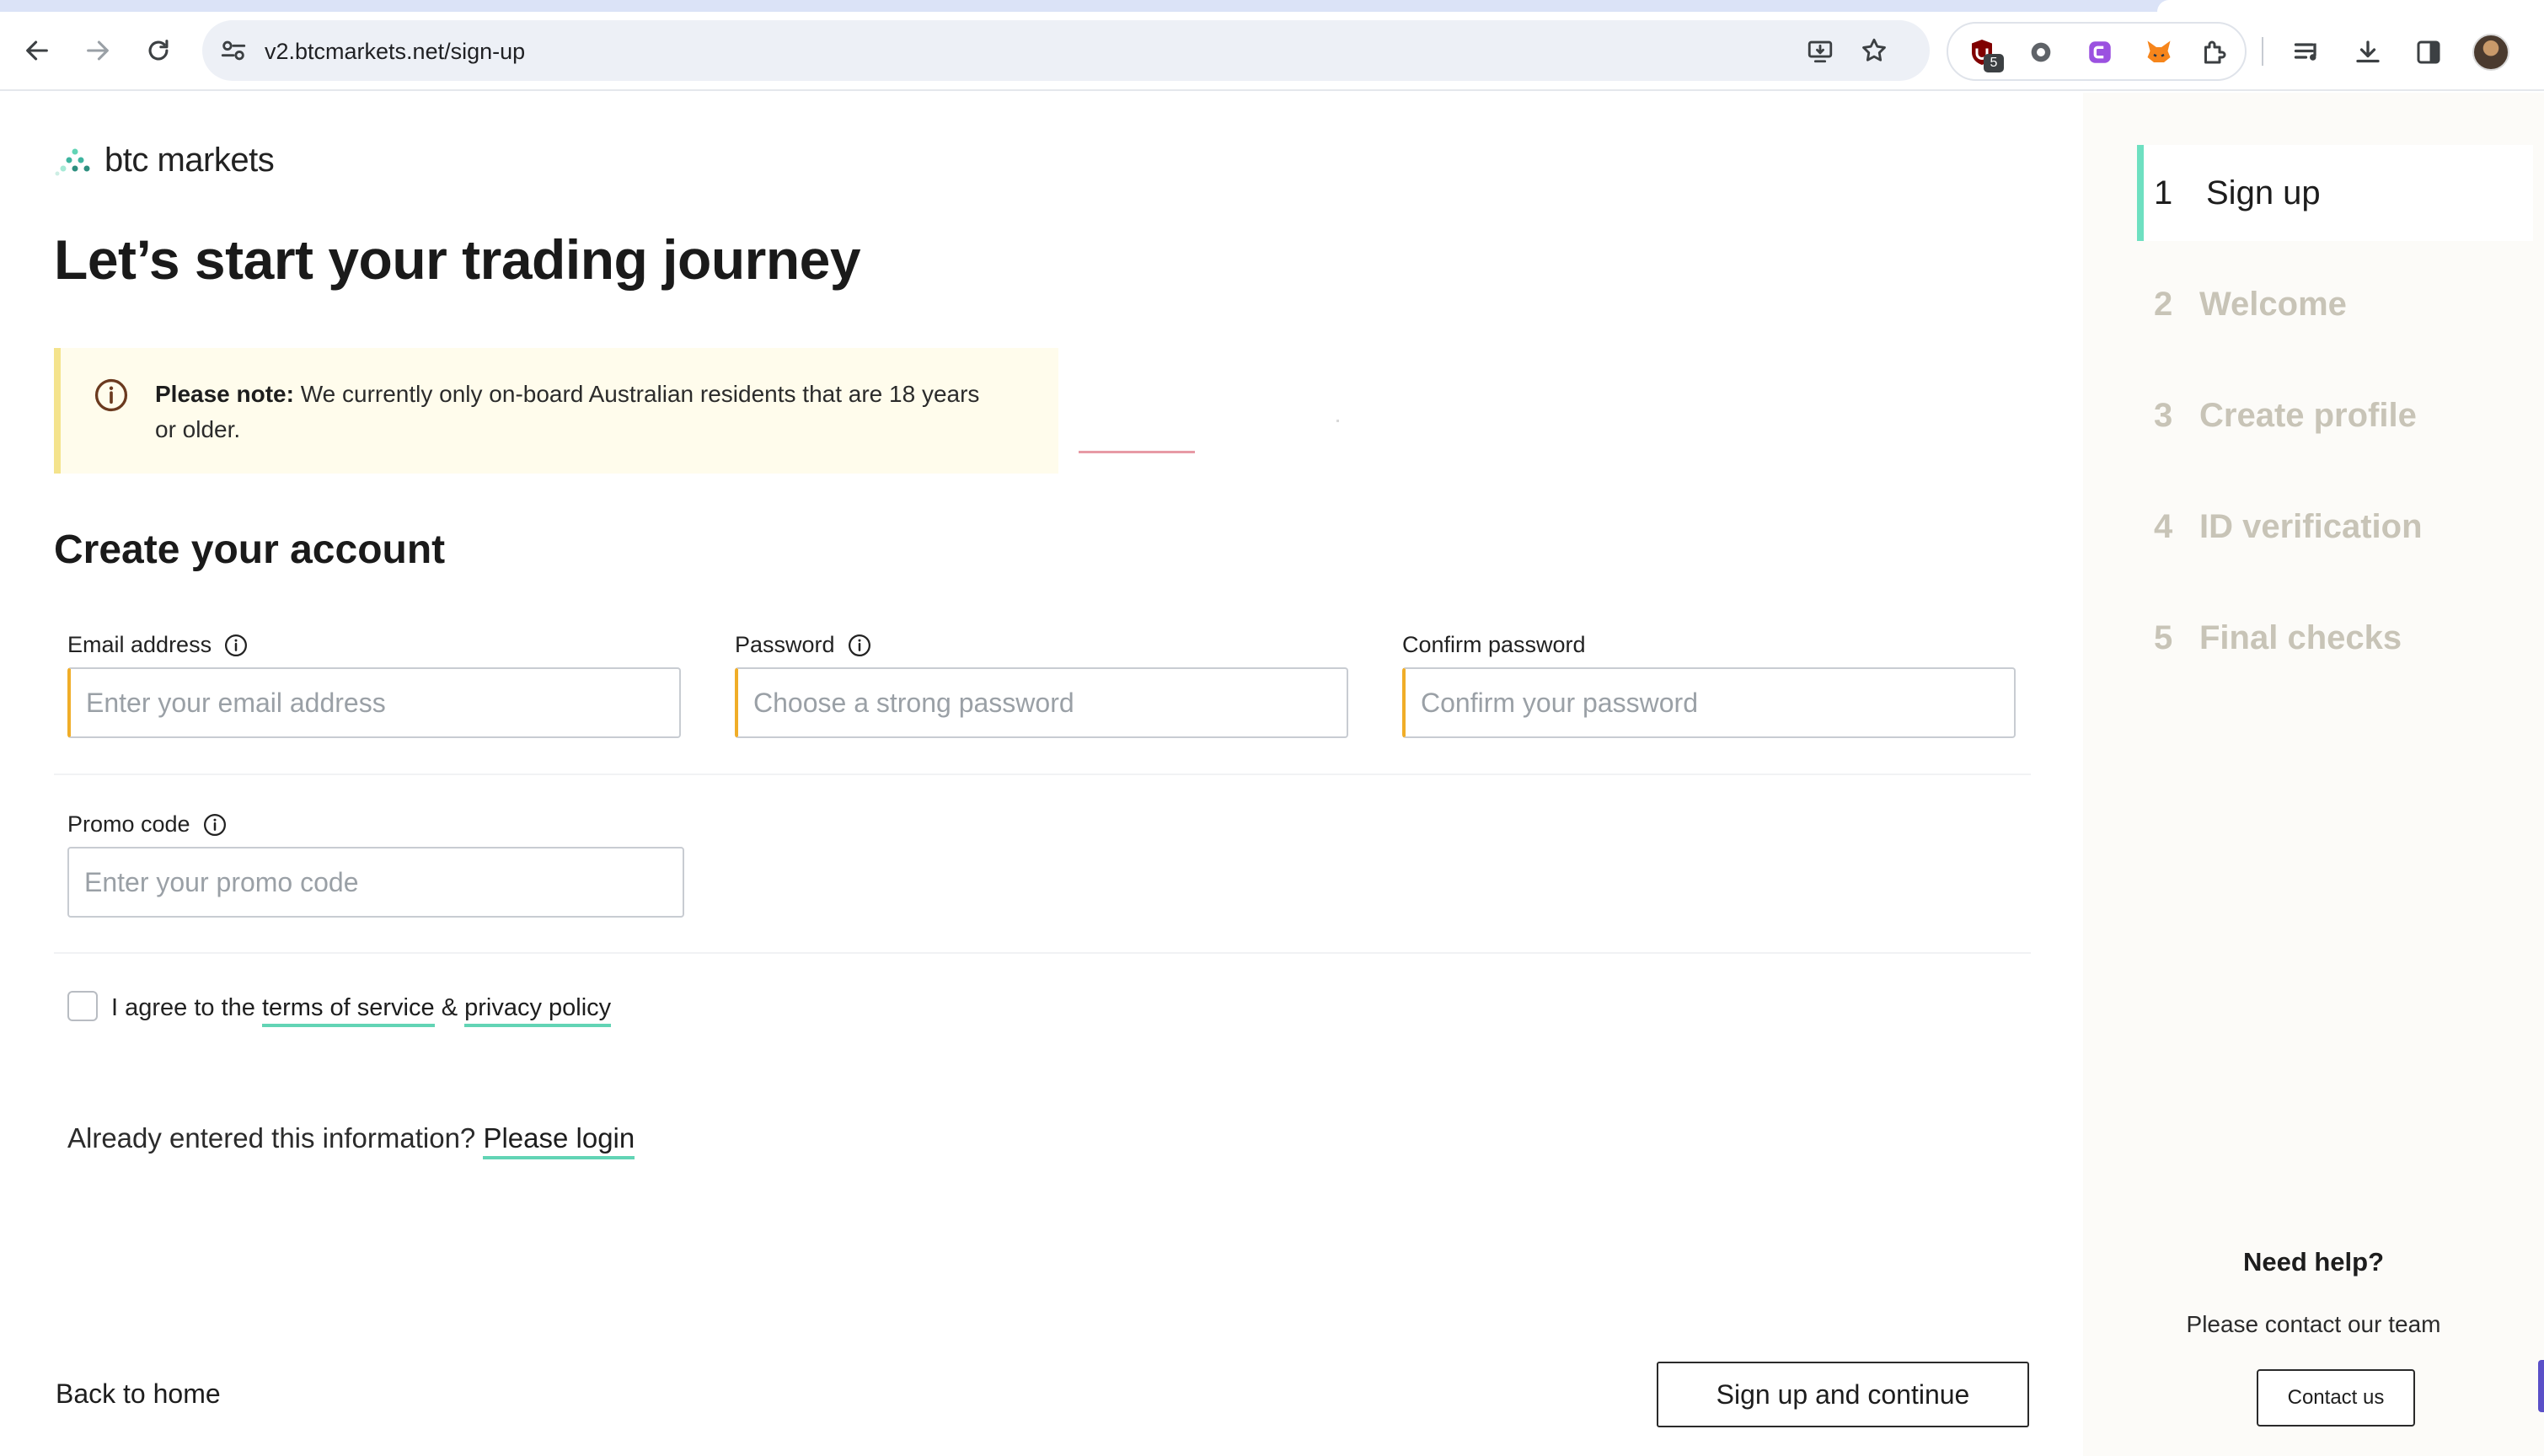 Image resolution: width=2544 pixels, height=1456 pixels. Describe the element at coordinates (224, 394) in the screenshot. I see `notice-label: Please note:` at that location.